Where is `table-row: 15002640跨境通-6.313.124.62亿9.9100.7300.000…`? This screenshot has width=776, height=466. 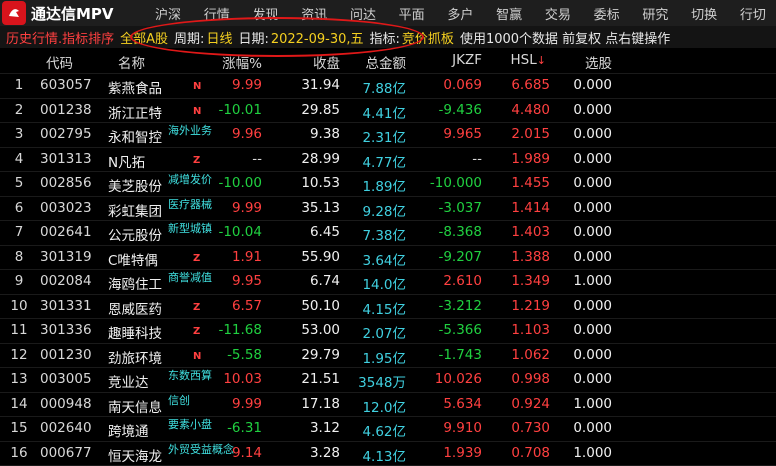
table-row: 15002640跨境通-6.313.124.62亿9.9100.7300.000… is located at coordinates (388, 429).